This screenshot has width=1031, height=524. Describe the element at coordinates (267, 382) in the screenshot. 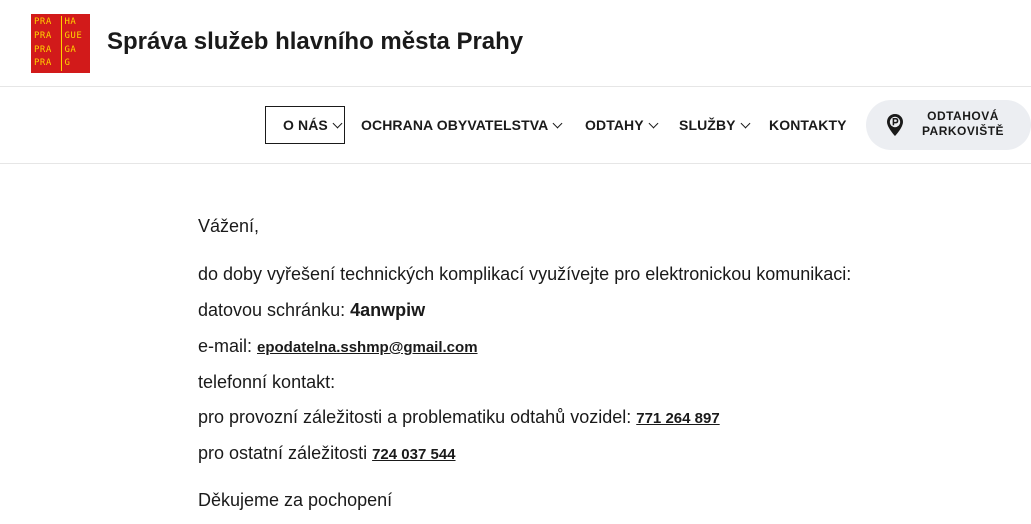

I see `phone-heading: telefonní kontakt:` at that location.